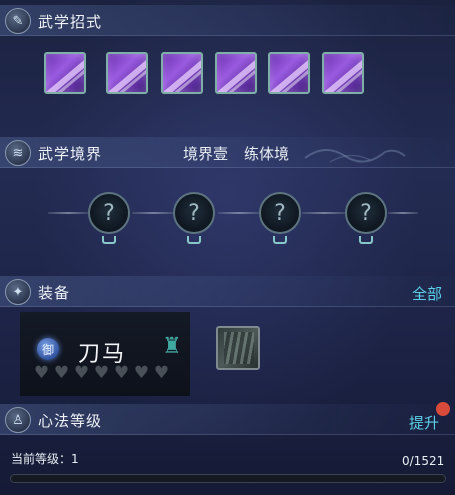  Describe the element at coordinates (45, 459) in the screenshot. I see `current-level-label: 当前等级：1` at that location.